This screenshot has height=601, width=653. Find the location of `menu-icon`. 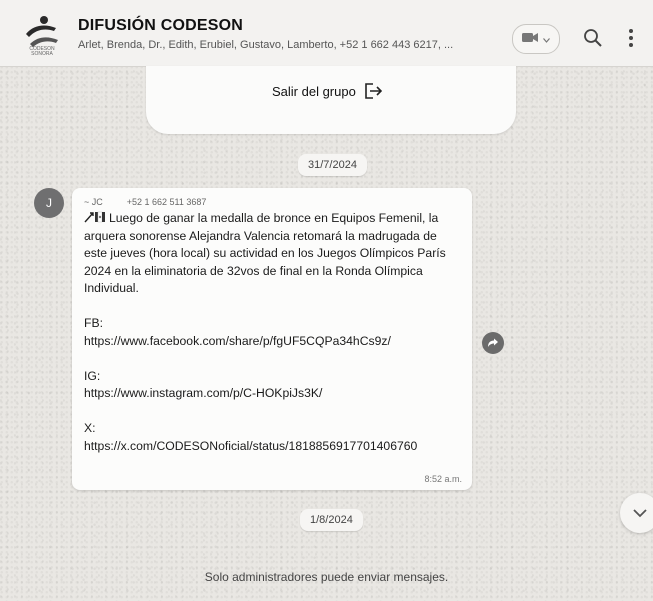

menu-icon is located at coordinates (631, 38).